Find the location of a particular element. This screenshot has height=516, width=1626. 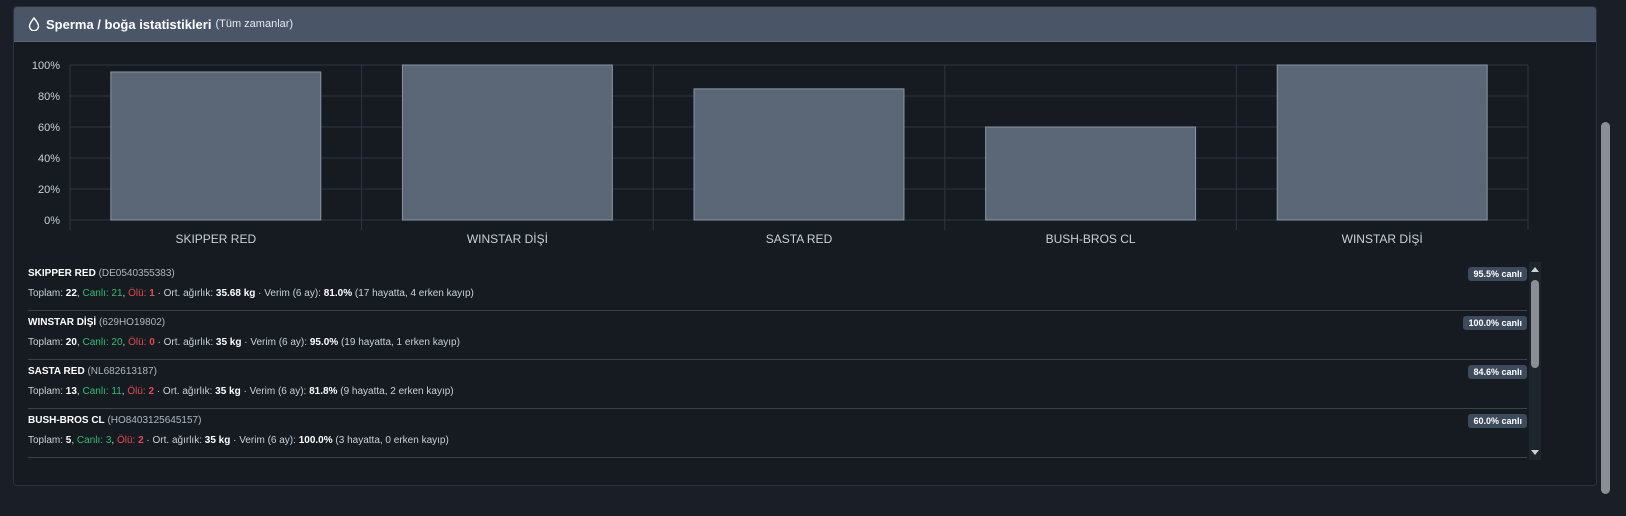

bull-name: SASTA RED is located at coordinates (56, 371).